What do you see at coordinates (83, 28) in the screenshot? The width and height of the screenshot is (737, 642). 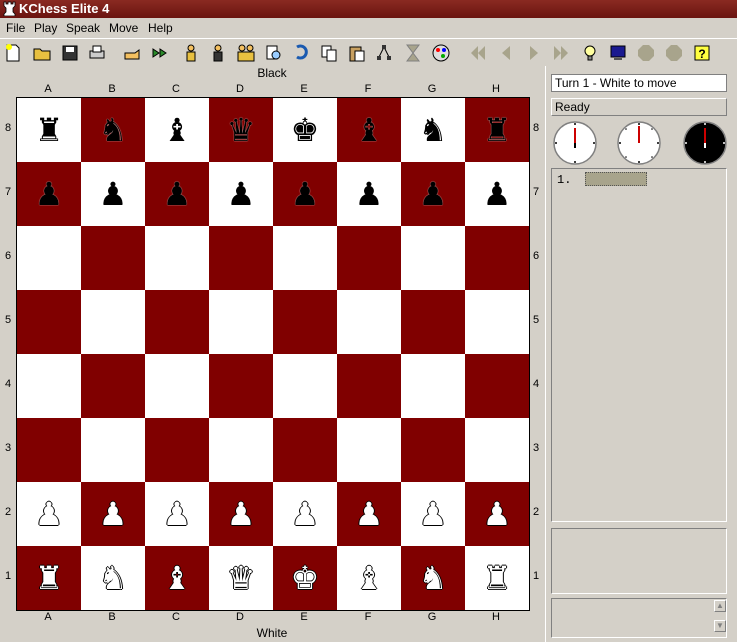 I see `menu-speak: Speak` at bounding box center [83, 28].